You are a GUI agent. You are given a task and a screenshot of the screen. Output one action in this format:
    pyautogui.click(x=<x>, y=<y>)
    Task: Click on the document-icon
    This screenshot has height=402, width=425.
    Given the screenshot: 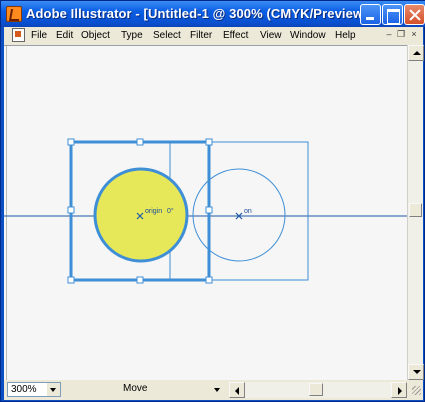 What is the action you would take?
    pyautogui.click(x=18, y=35)
    